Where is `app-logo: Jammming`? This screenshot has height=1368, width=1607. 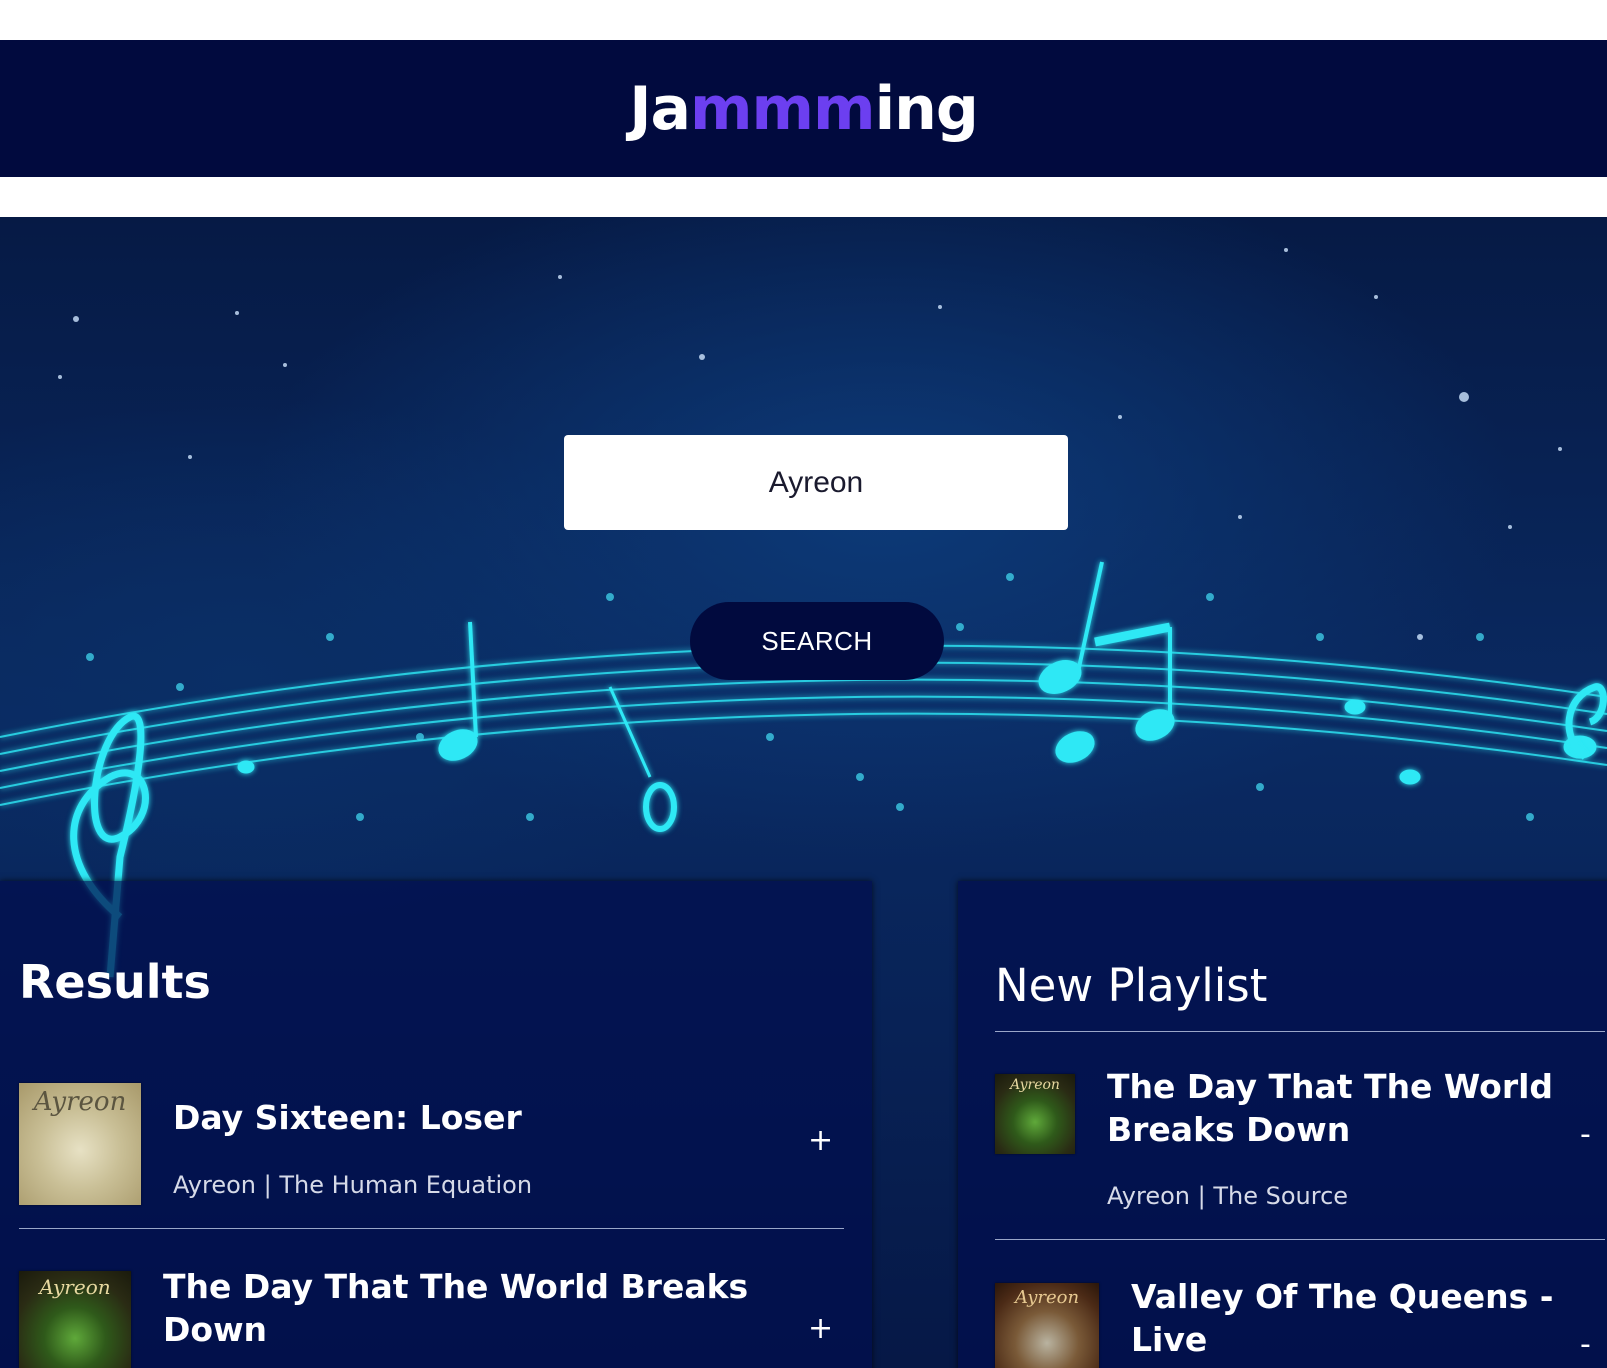
app-logo: Jammming is located at coordinates (804, 108).